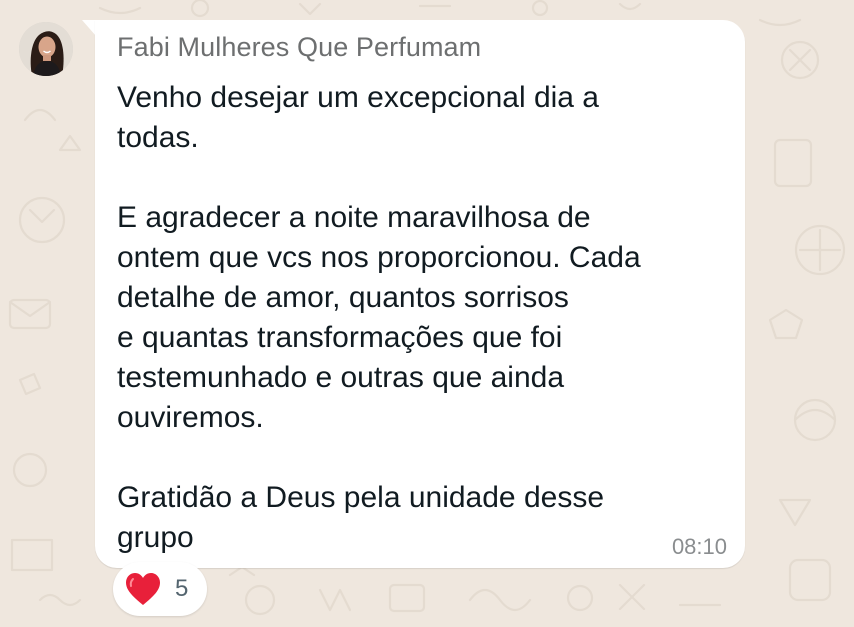 The image size is (854, 627). I want to click on sender-name: Fabi Mulheres Que Perfumam, so click(299, 47).